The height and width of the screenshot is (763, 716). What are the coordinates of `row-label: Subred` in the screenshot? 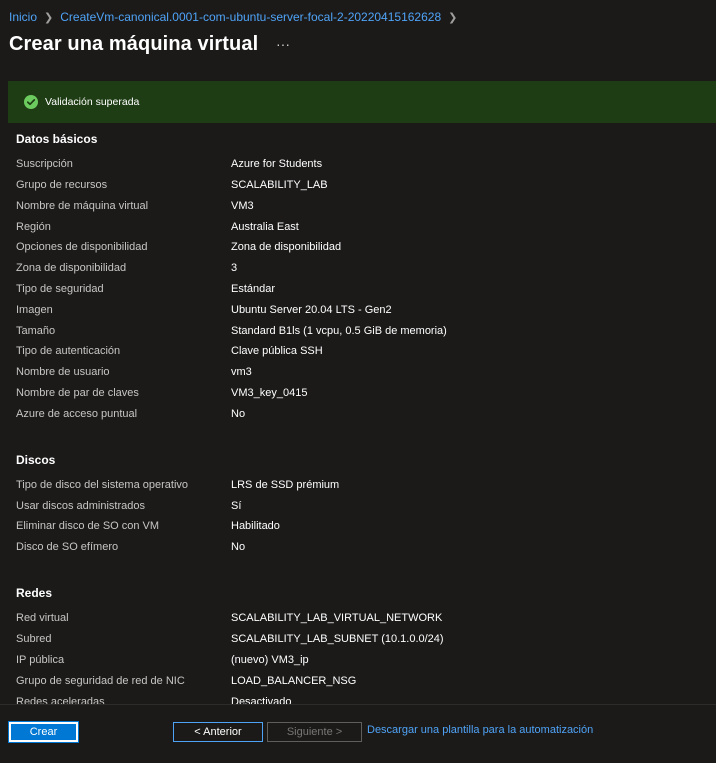 It's located at (34, 639).